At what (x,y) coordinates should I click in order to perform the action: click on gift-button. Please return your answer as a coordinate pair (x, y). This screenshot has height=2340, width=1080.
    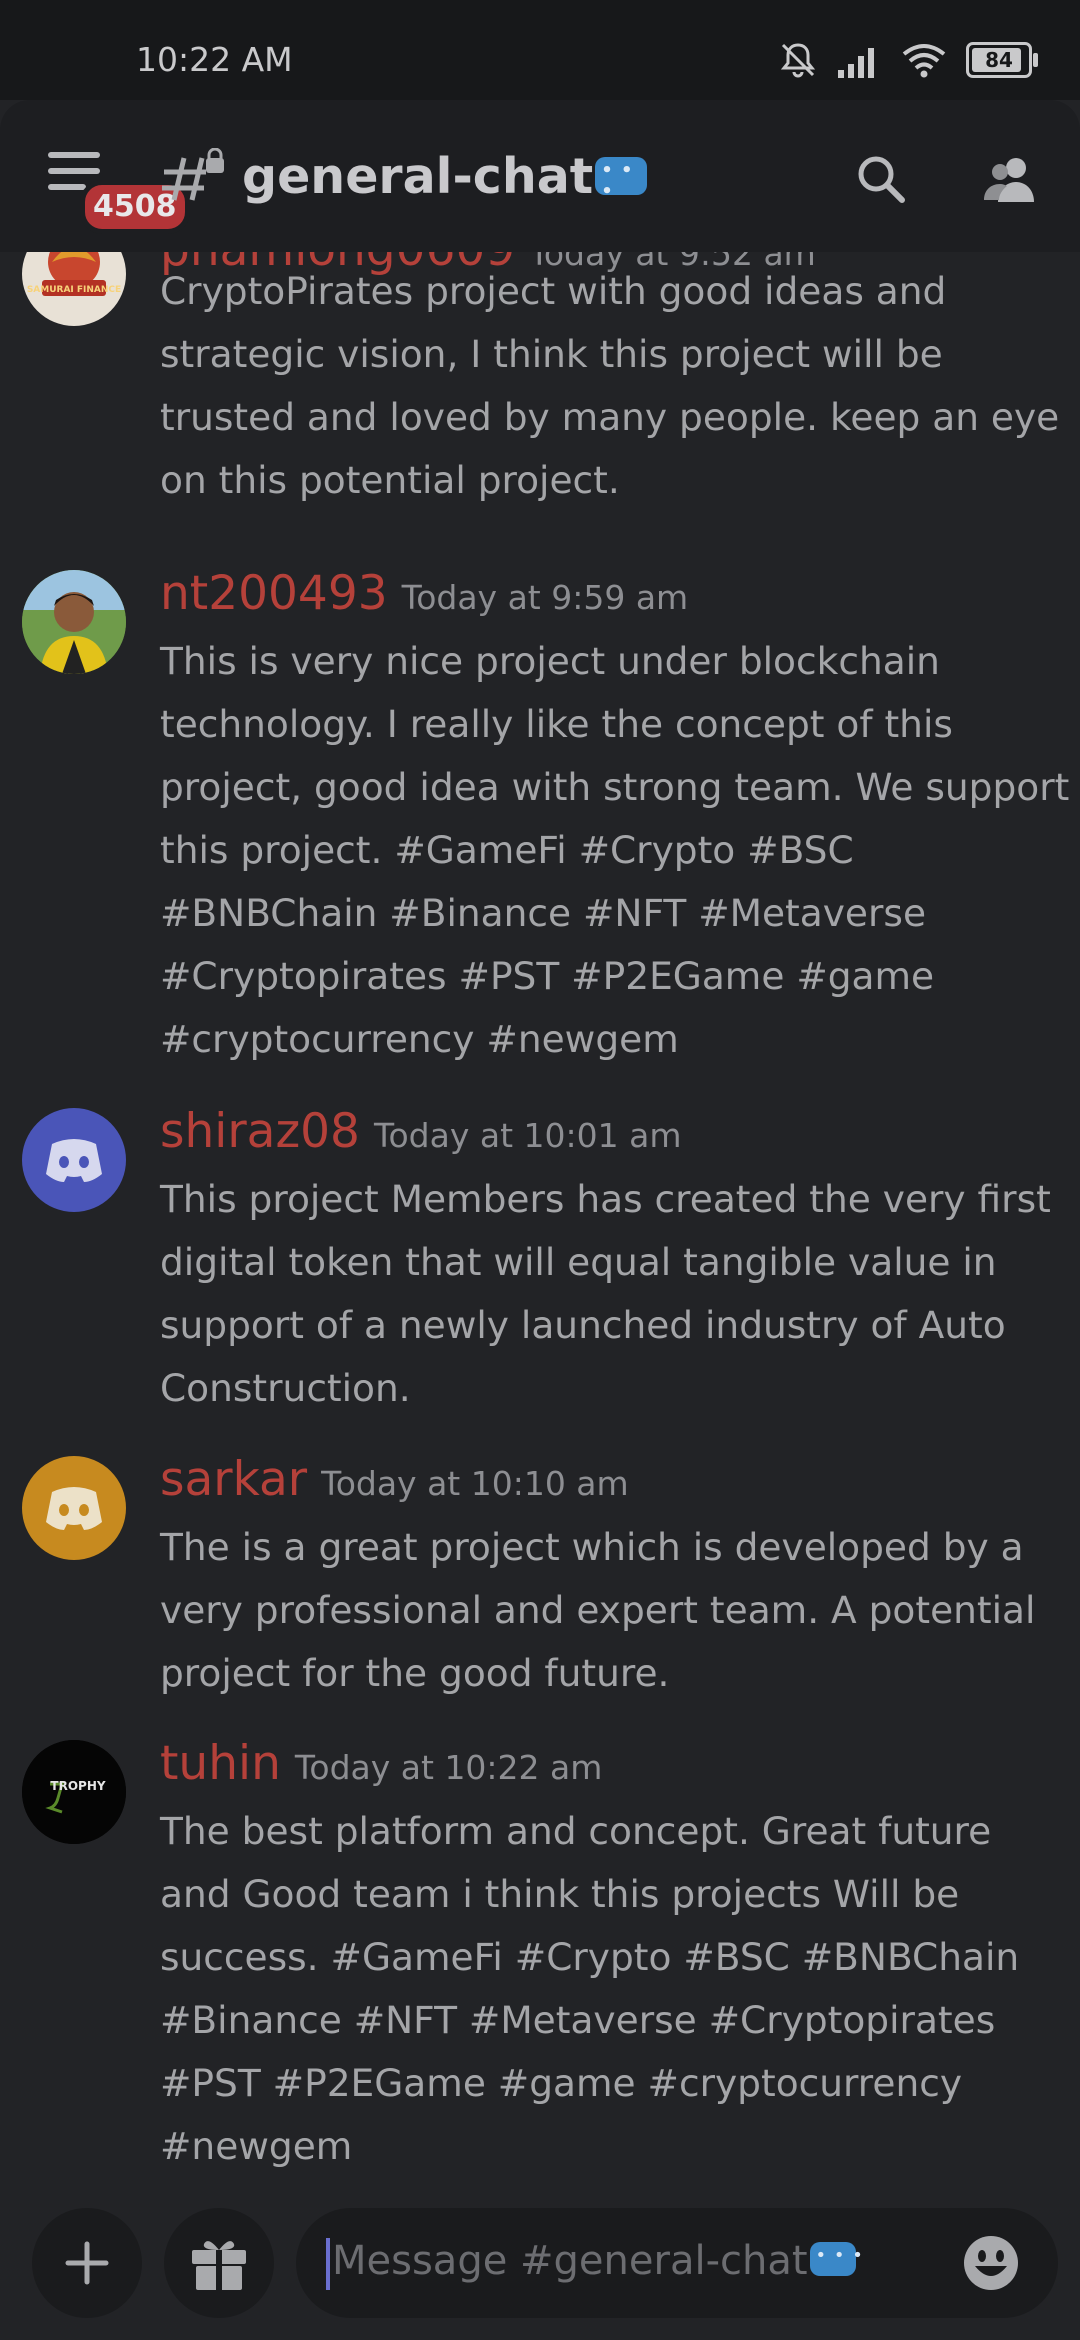
    Looking at the image, I should click on (219, 2263).